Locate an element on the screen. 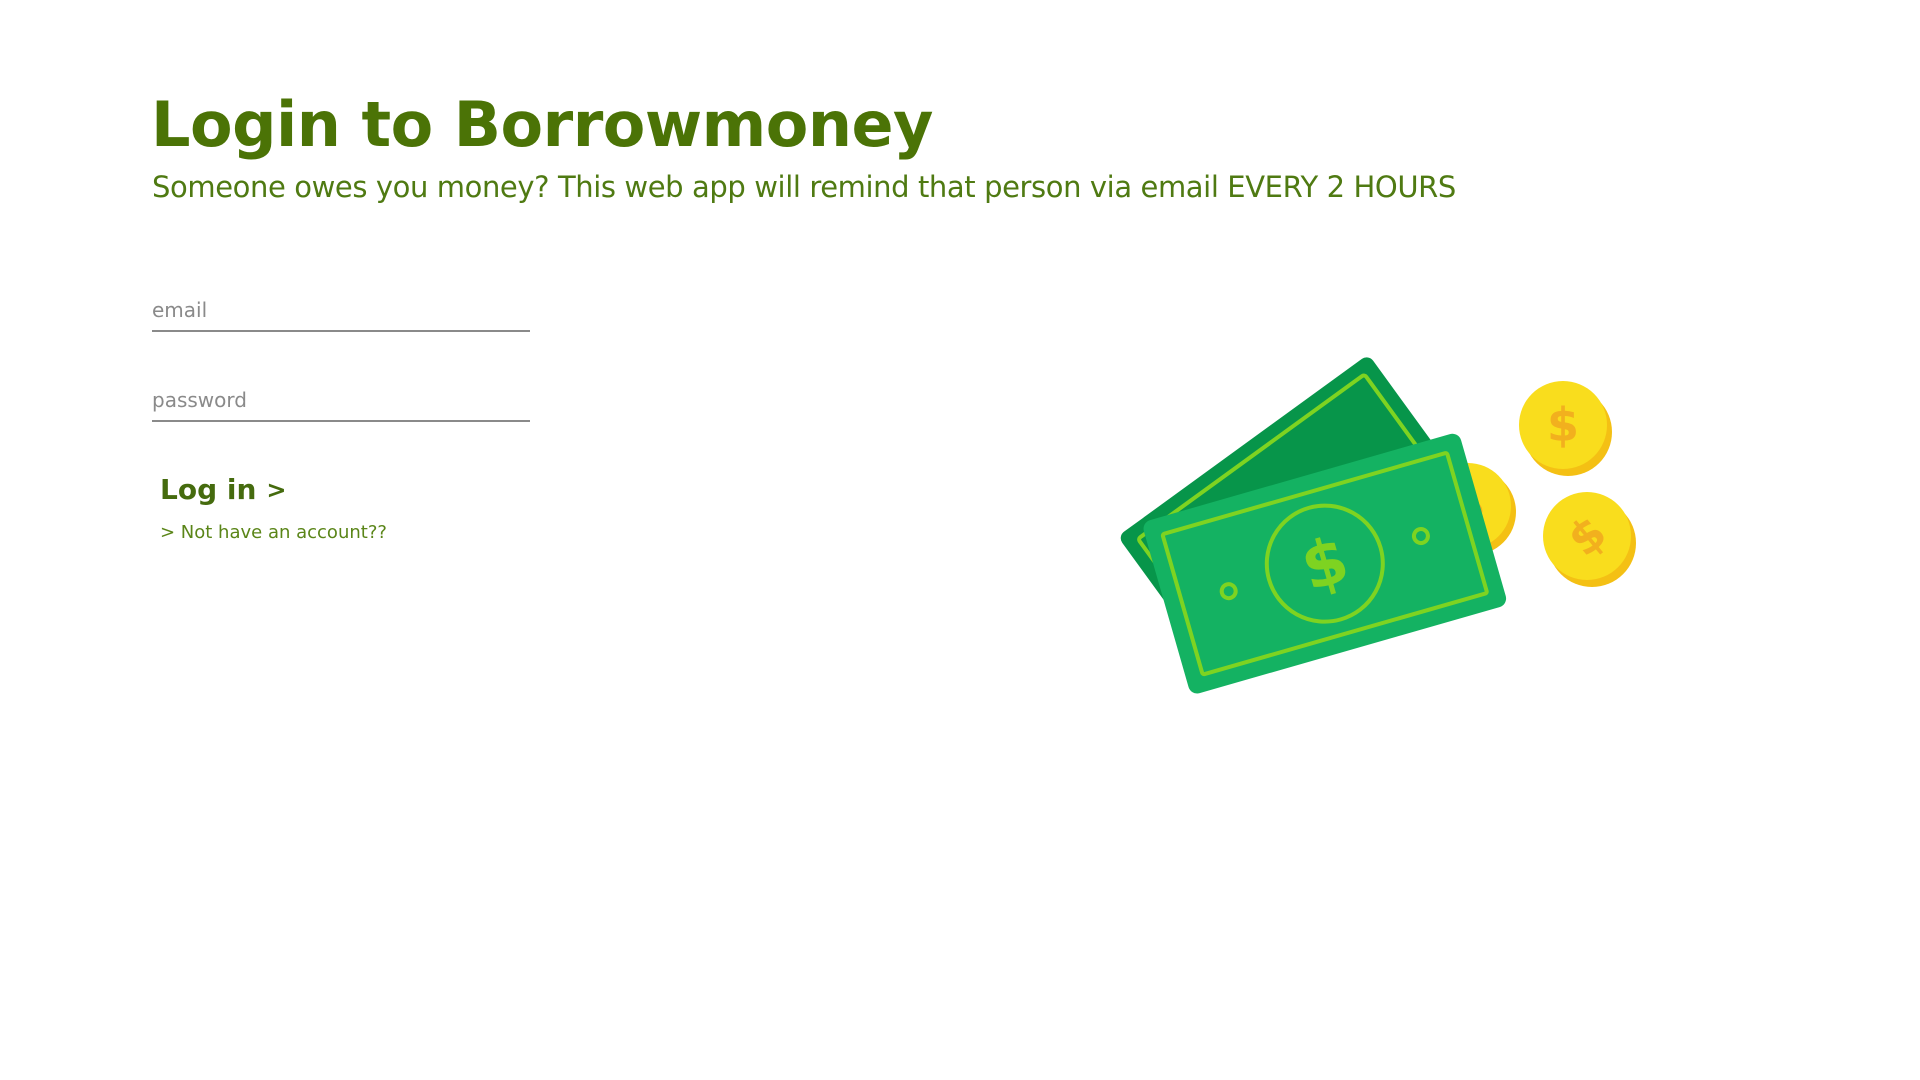 This screenshot has height=1080, width=1920. money-bills-and-coins-icon: $ $ $ $ is located at coordinates (1378, 525).